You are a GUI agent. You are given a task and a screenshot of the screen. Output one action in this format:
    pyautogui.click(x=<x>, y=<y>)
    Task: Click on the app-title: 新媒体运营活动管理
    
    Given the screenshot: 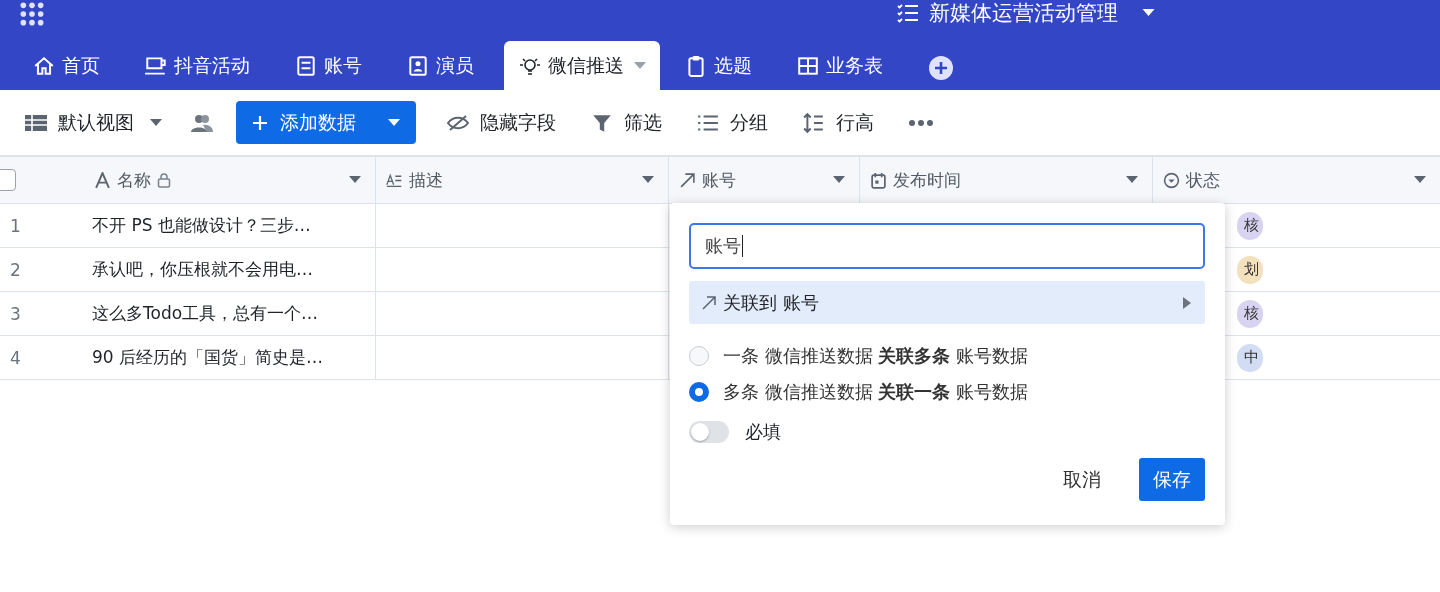 What is the action you would take?
    pyautogui.click(x=1023, y=13)
    